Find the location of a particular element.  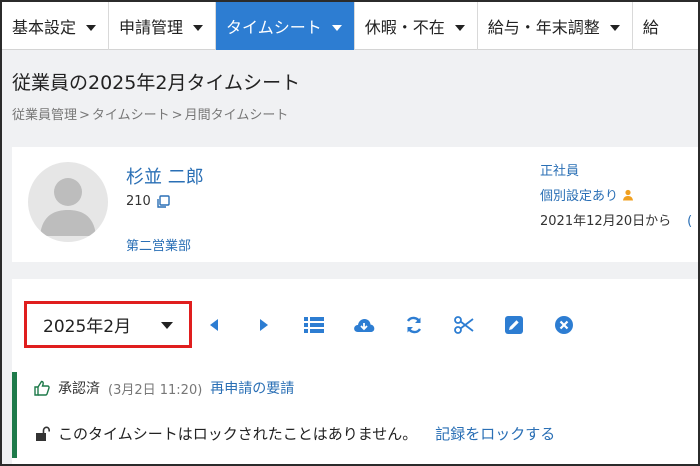

nav-payroll: 給与・年末調整 is located at coordinates (555, 26).